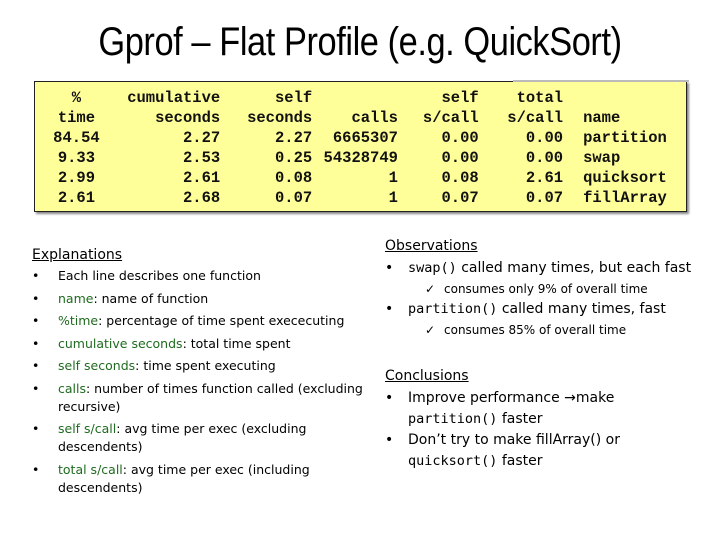 Image resolution: width=720 pixels, height=540 pixels. I want to click on subitem-text: consumes only 9% of overall time, so click(546, 289).